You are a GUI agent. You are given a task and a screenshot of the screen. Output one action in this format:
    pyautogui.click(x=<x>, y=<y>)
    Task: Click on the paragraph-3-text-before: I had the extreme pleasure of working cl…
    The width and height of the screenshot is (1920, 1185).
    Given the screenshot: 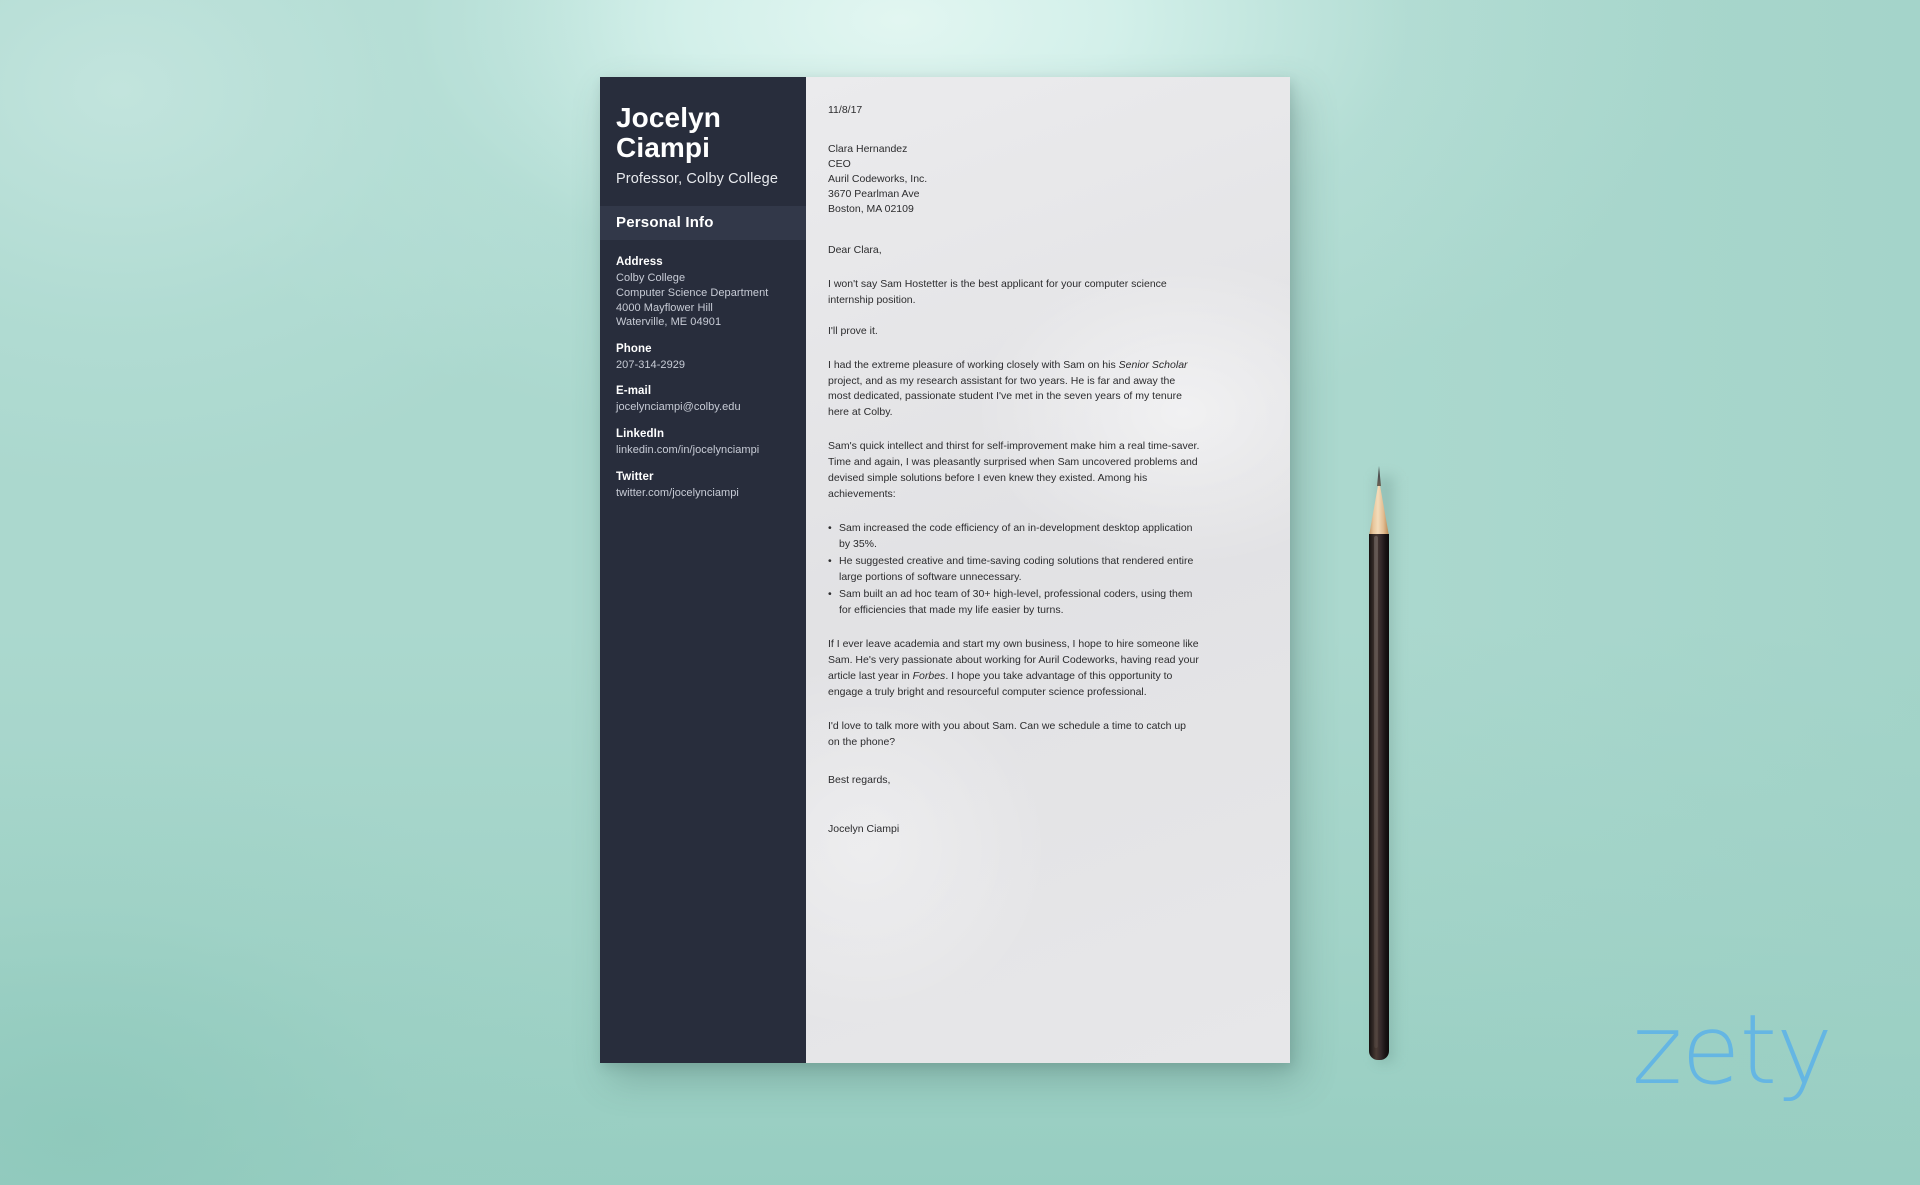 What is the action you would take?
    pyautogui.click(x=973, y=364)
    